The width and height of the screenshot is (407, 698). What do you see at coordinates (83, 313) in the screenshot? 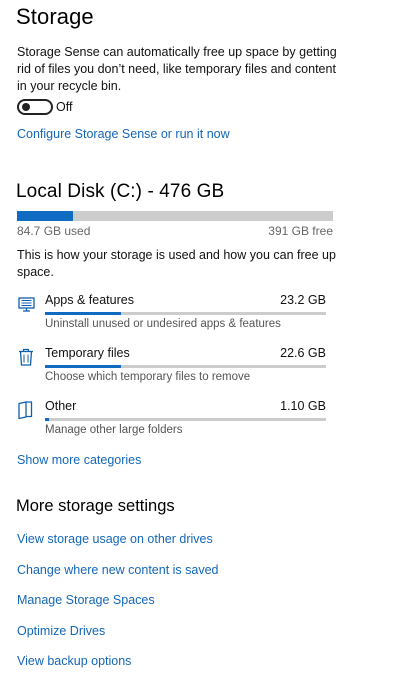
I see `category-bar-fill-apps-features` at bounding box center [83, 313].